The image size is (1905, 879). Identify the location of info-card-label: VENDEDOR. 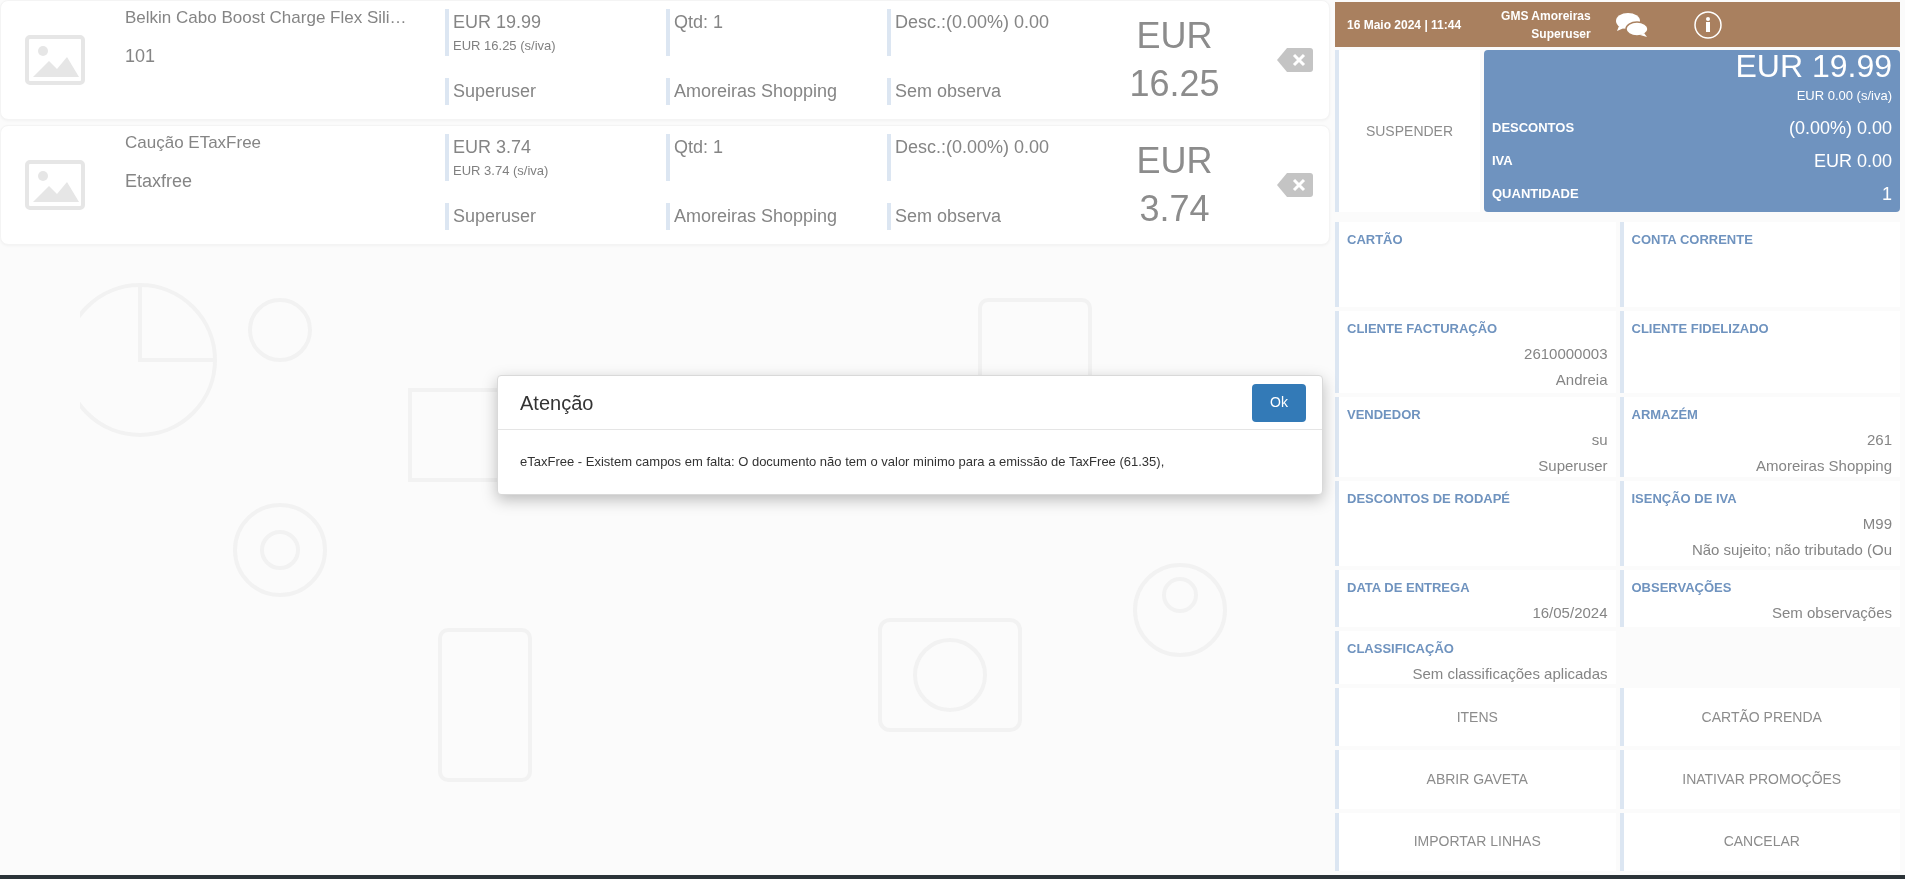
(1384, 415).